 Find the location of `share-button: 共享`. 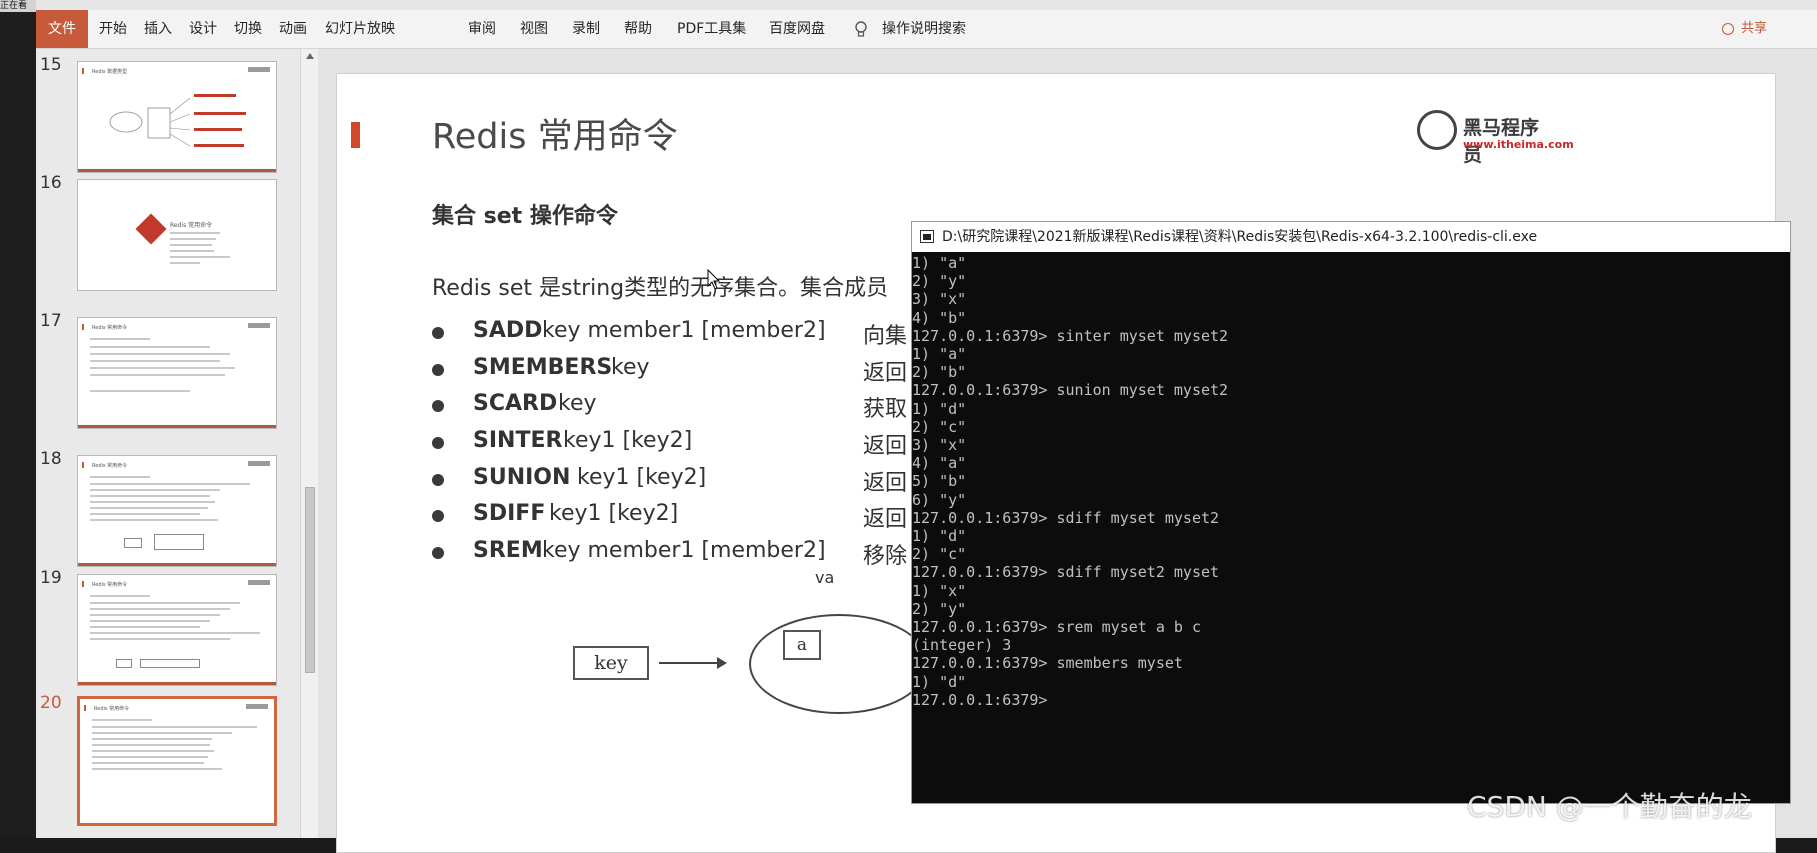

share-button: 共享 is located at coordinates (1744, 29).